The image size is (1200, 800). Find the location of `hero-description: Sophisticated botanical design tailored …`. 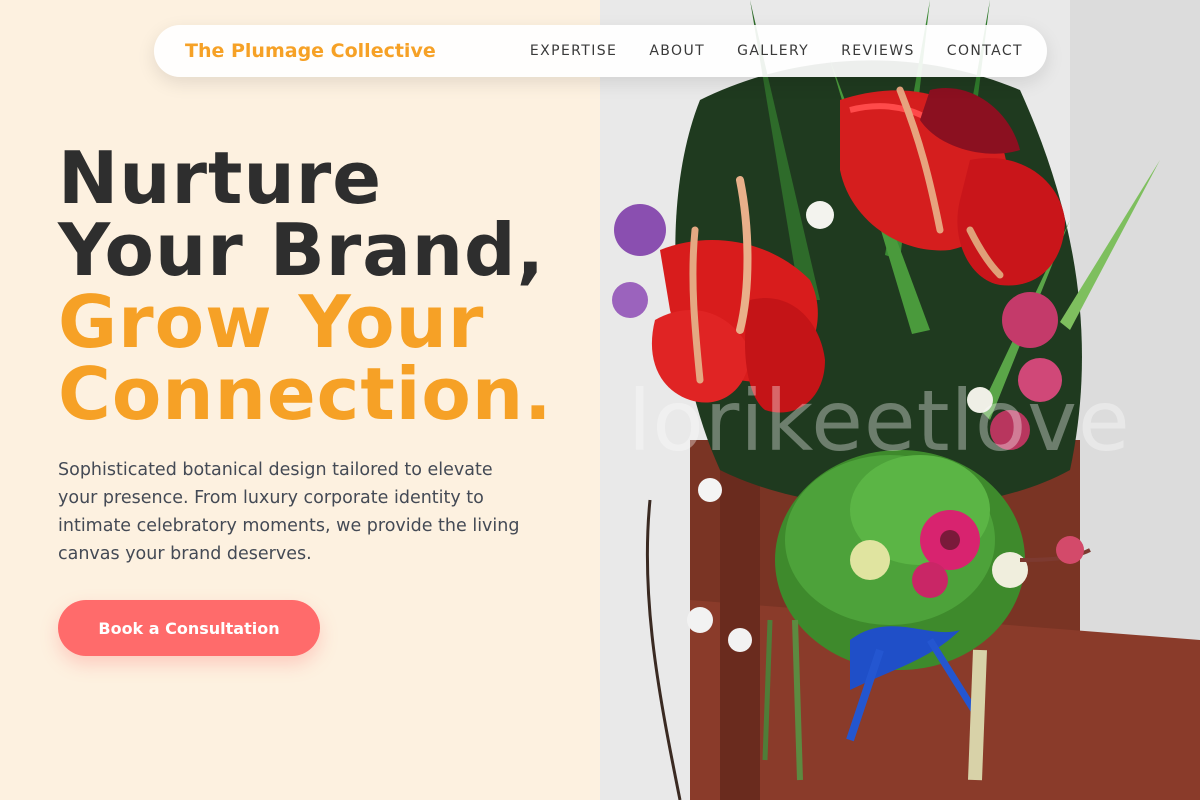

hero-description: Sophisticated botanical design tailored … is located at coordinates (289, 512).